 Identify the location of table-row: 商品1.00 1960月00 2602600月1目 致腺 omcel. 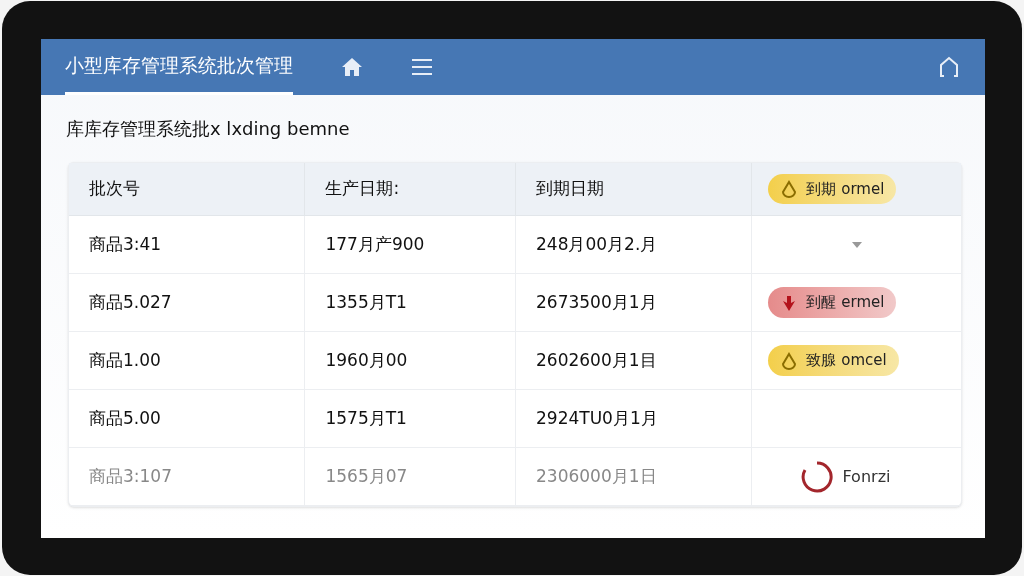
(515, 361).